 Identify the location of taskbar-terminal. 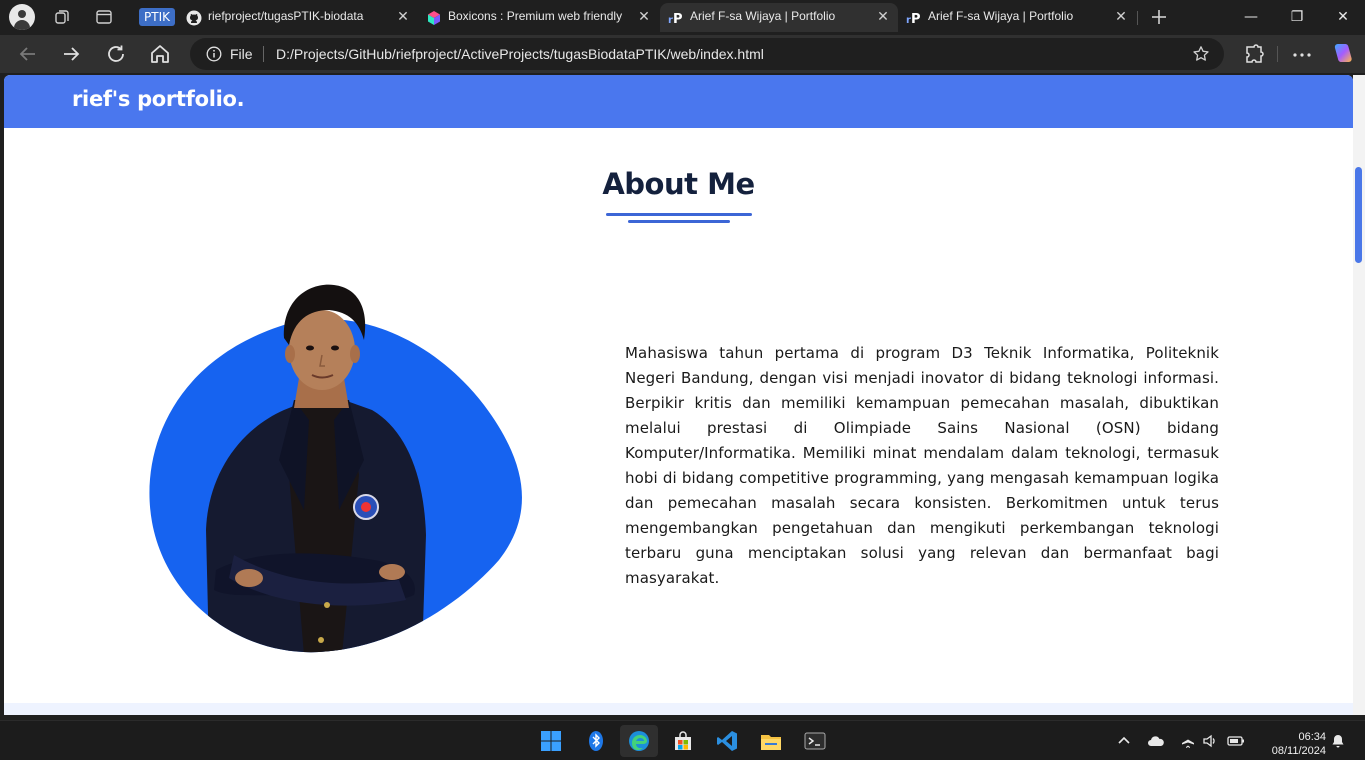
(815, 741).